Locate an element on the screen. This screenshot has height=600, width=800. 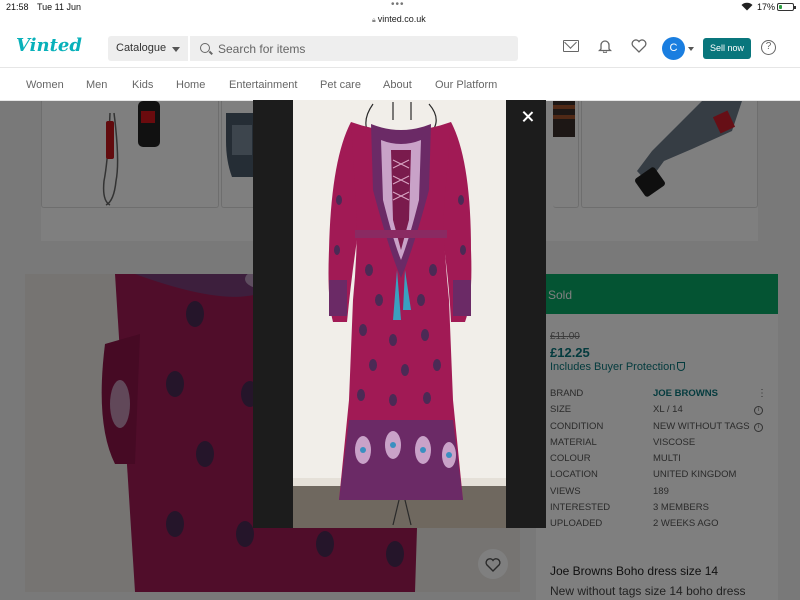
nav-item-entertainment: Entertainment is located at coordinates (263, 85).